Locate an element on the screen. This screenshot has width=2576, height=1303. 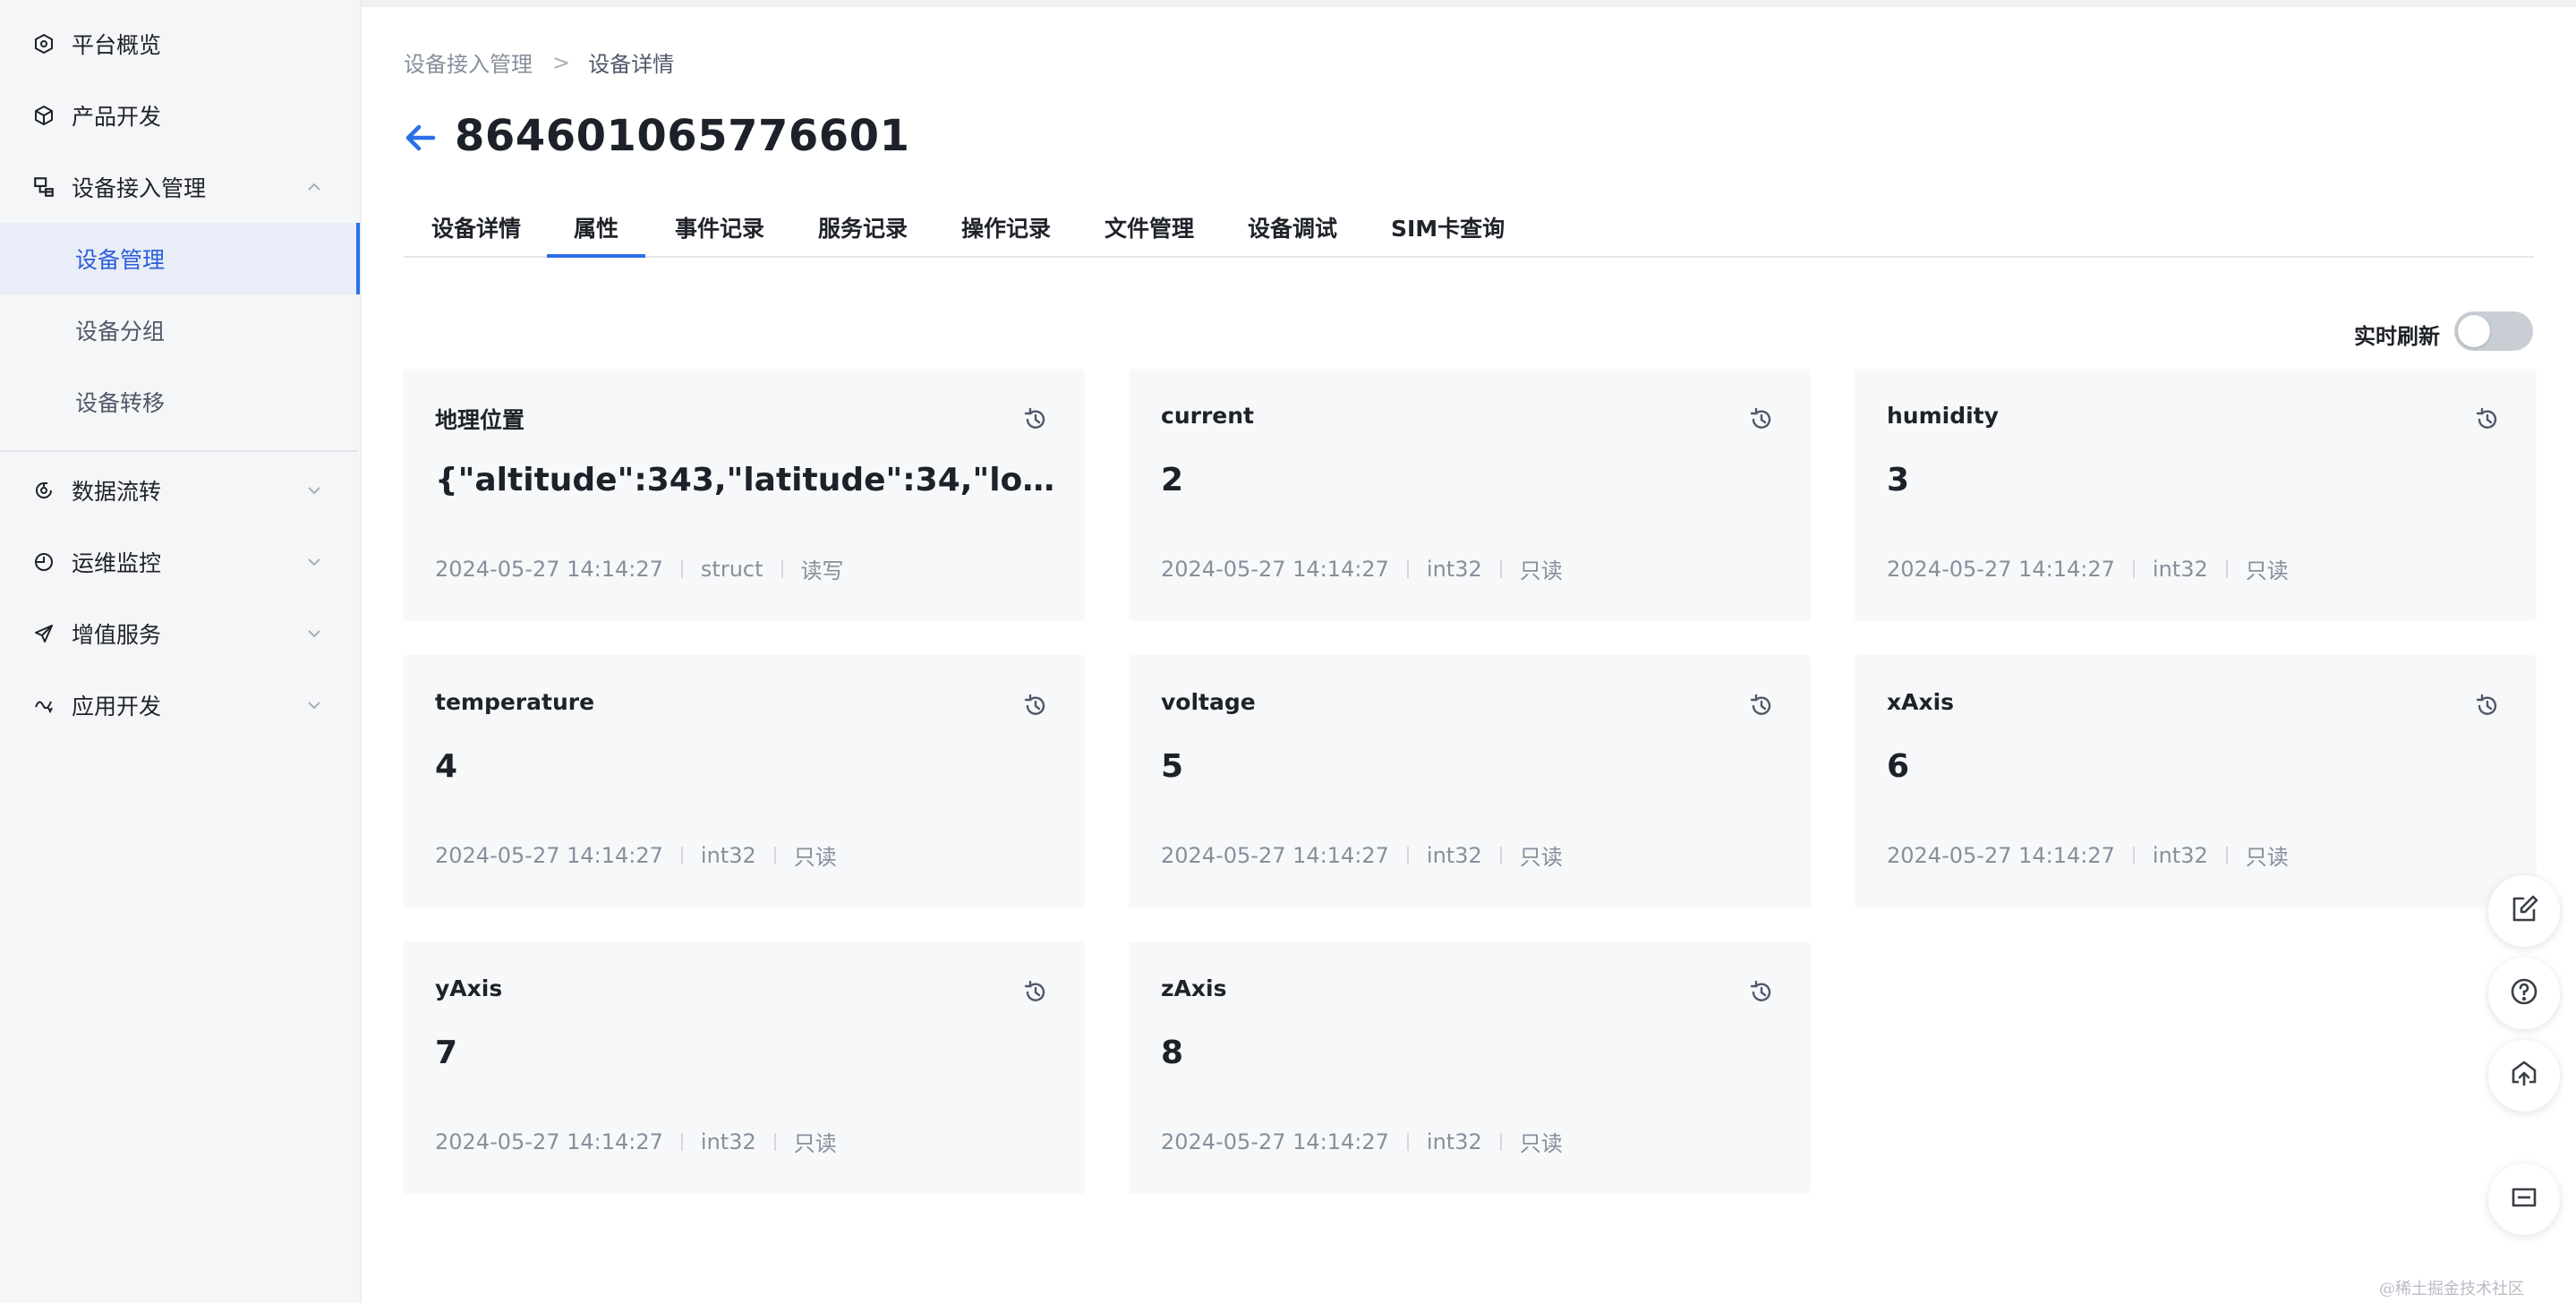
breadcrumb-current: 设备详情 is located at coordinates (631, 64).